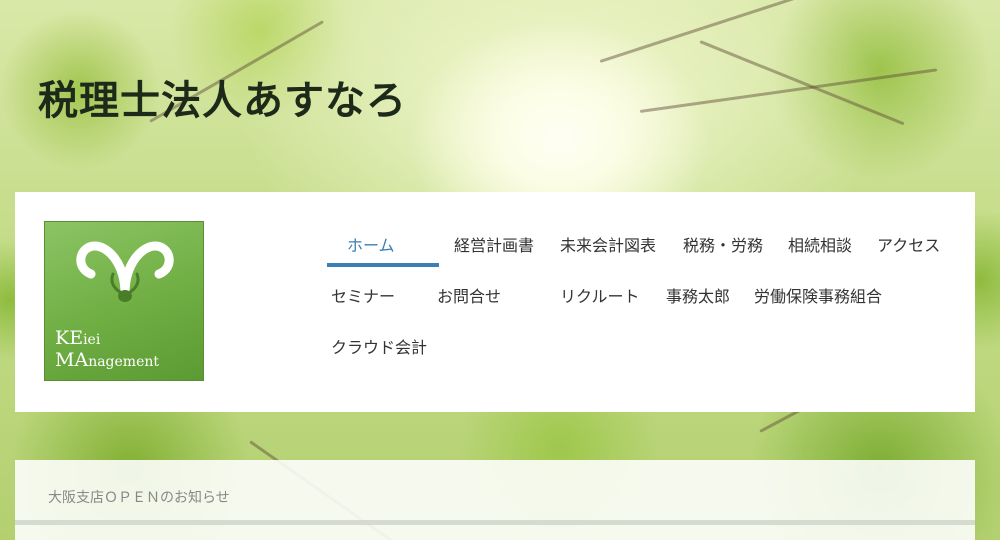  Describe the element at coordinates (494, 244) in the screenshot. I see `nav-item-business-plan: 経営計画書` at that location.